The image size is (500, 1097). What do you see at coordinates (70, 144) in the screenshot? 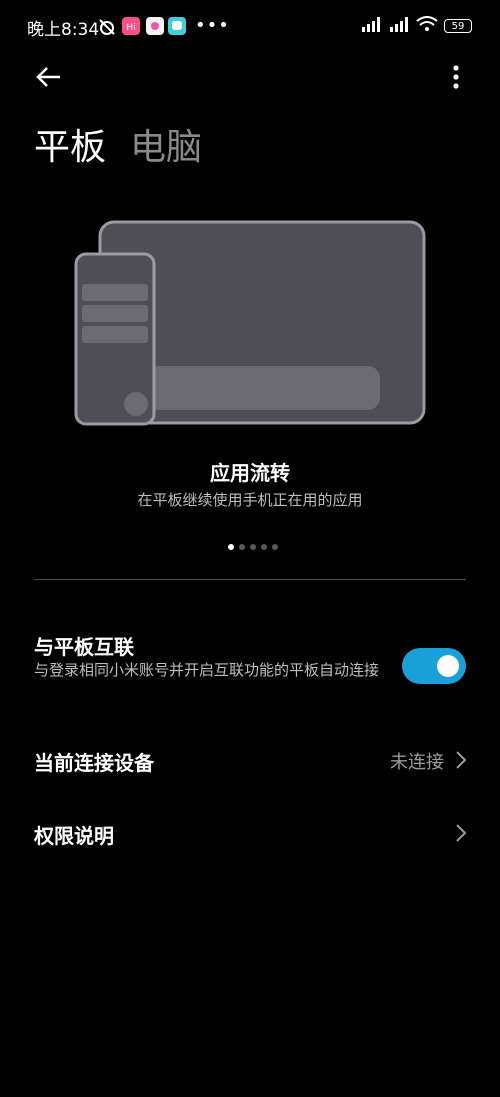
I see `tab-tablet: 平板` at bounding box center [70, 144].